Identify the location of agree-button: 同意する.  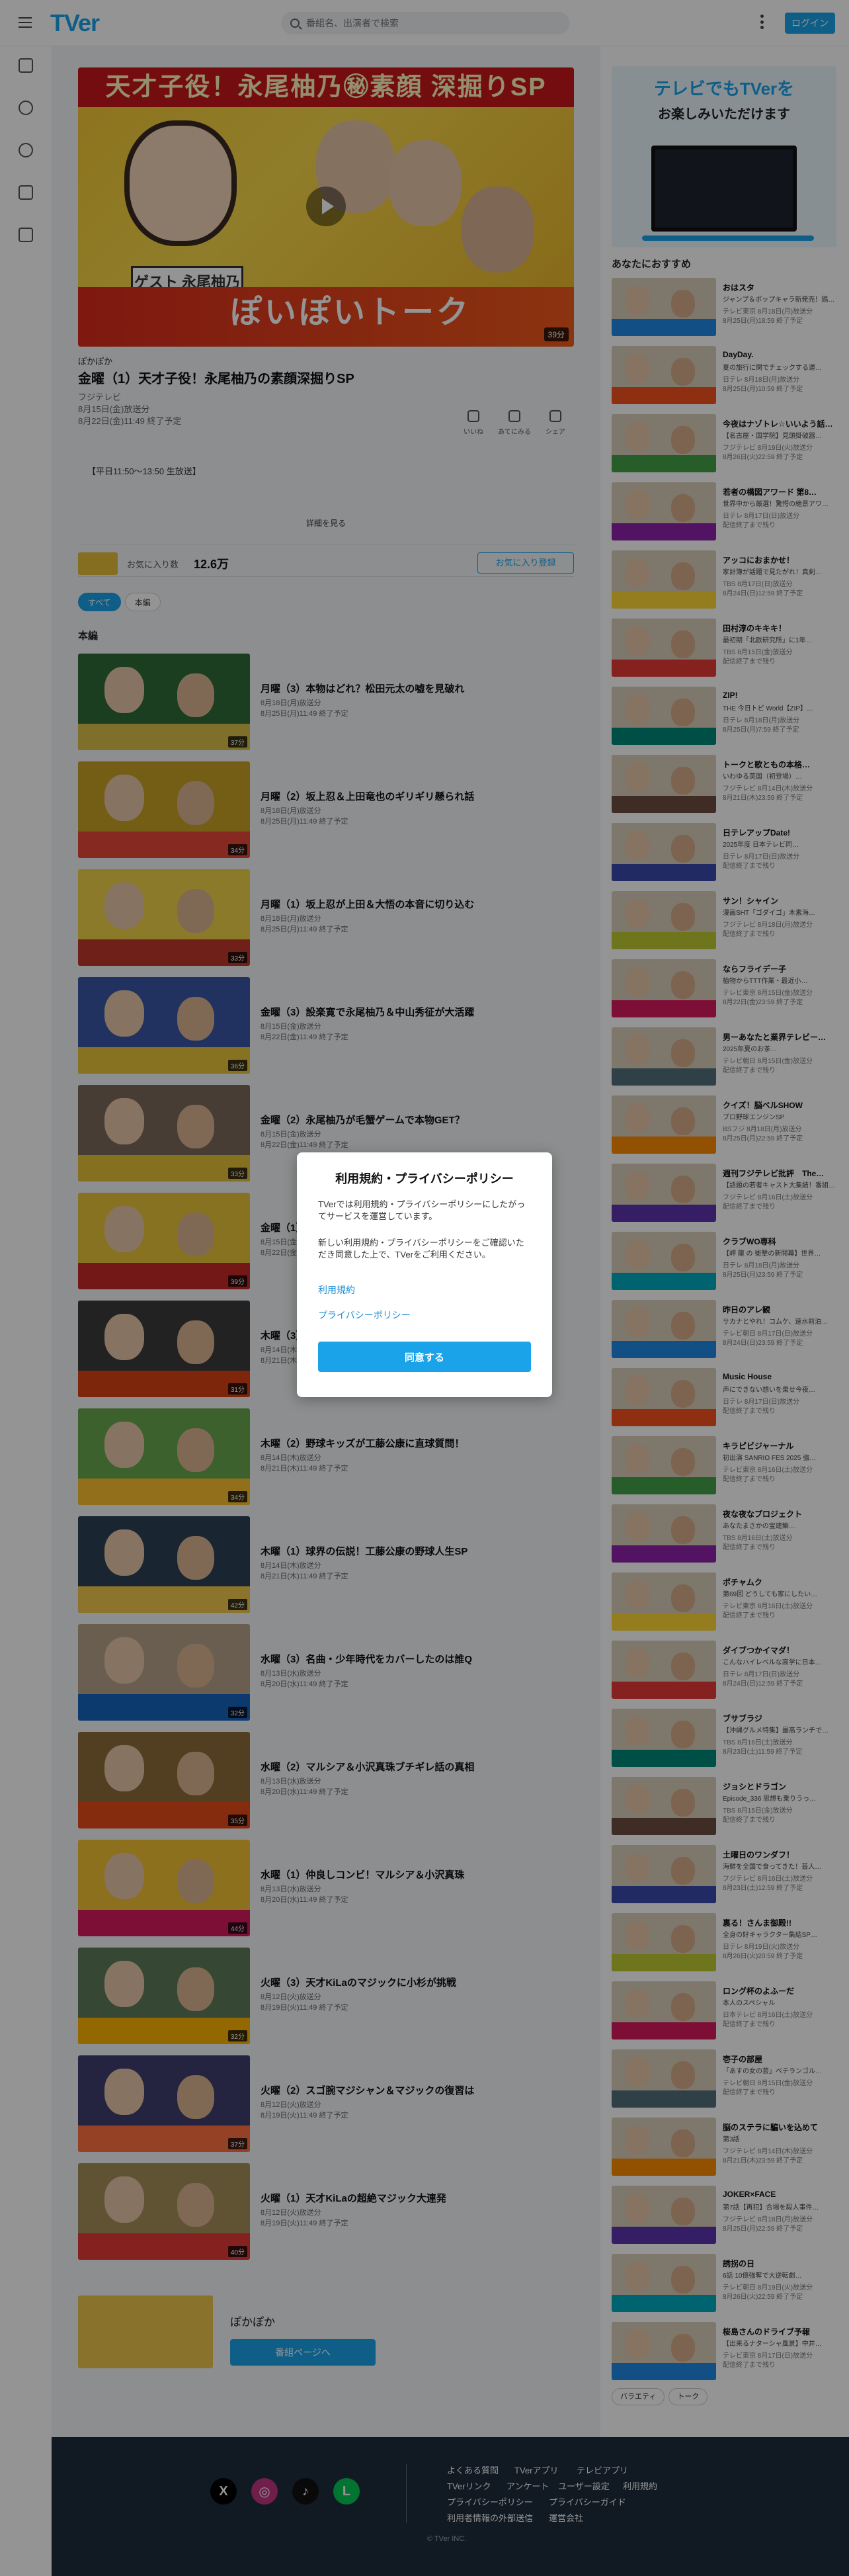
(425, 1357).